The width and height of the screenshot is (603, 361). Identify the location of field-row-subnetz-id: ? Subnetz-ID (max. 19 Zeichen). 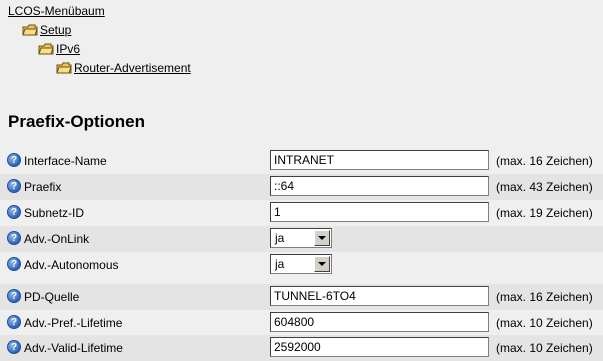
(301, 213).